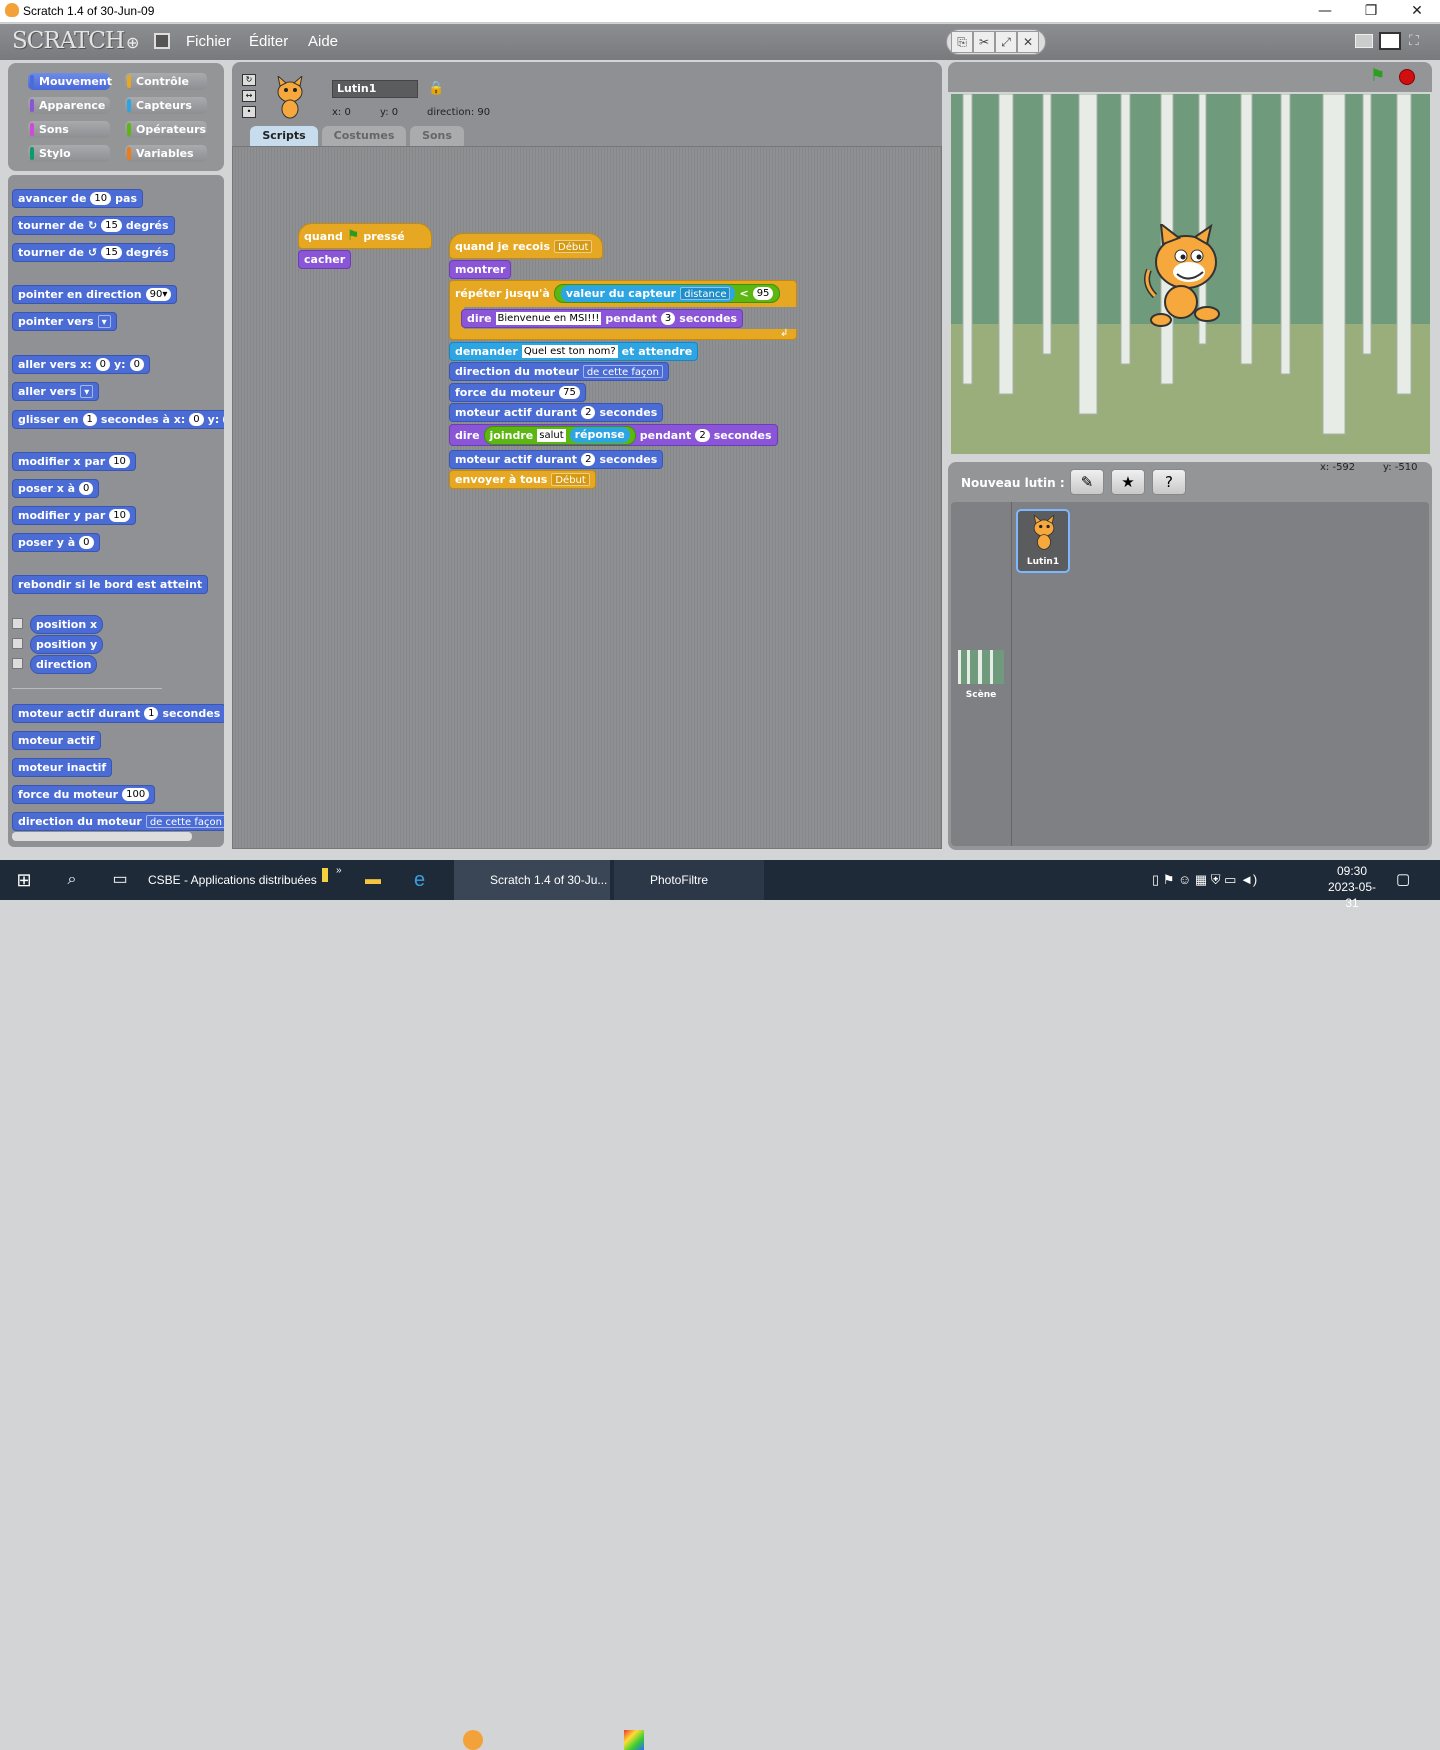  I want to click on block-change-y: modifier y par 10, so click(74, 515).